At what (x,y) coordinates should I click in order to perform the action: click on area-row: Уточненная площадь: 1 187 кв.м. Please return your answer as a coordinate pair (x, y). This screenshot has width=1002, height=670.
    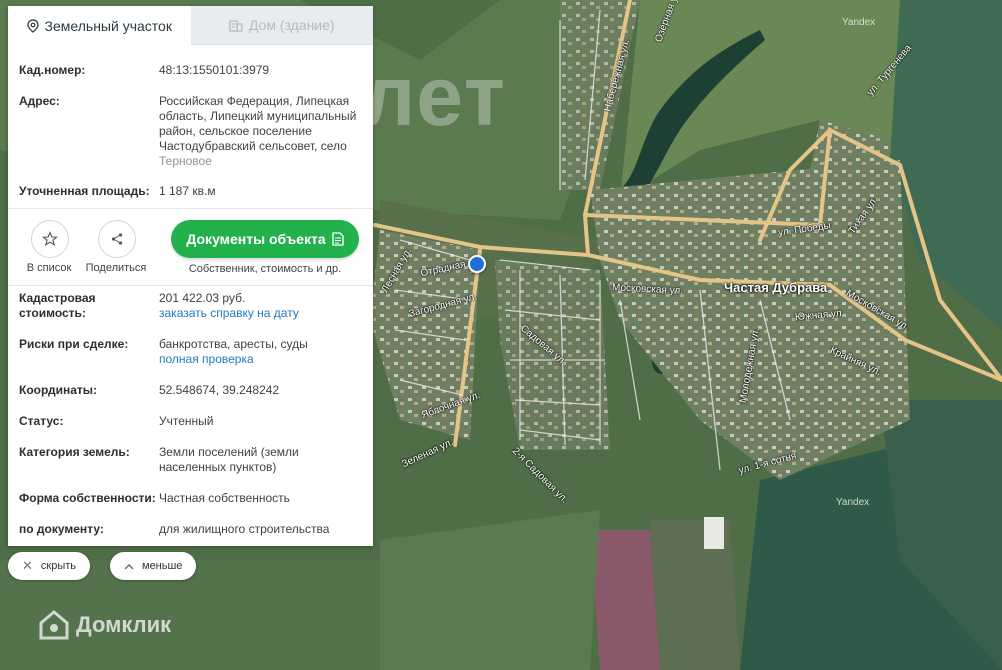
    Looking at the image, I should click on (117, 191).